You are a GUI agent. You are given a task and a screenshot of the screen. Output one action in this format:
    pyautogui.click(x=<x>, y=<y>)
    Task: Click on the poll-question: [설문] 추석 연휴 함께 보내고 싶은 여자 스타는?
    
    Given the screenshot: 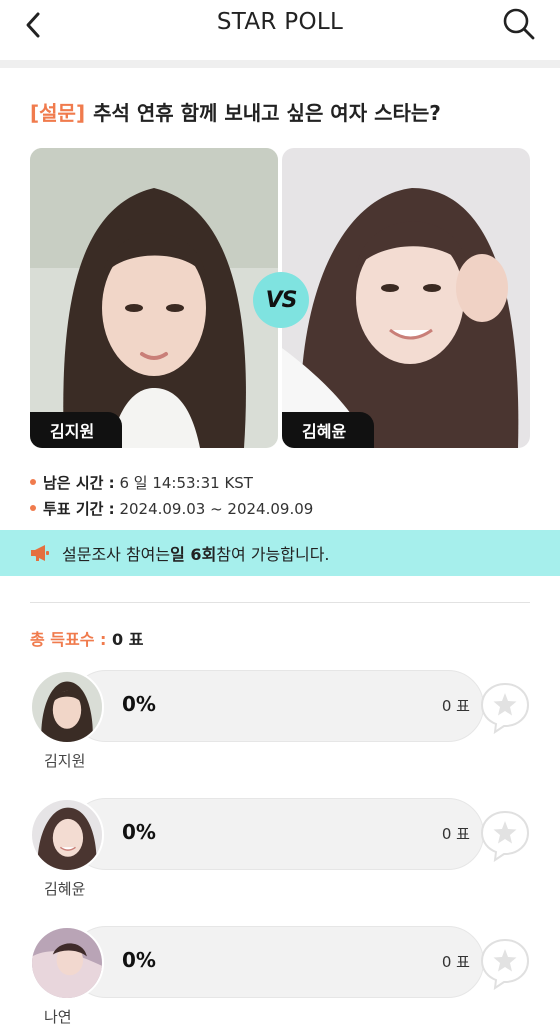 What is the action you would take?
    pyautogui.click(x=285, y=111)
    